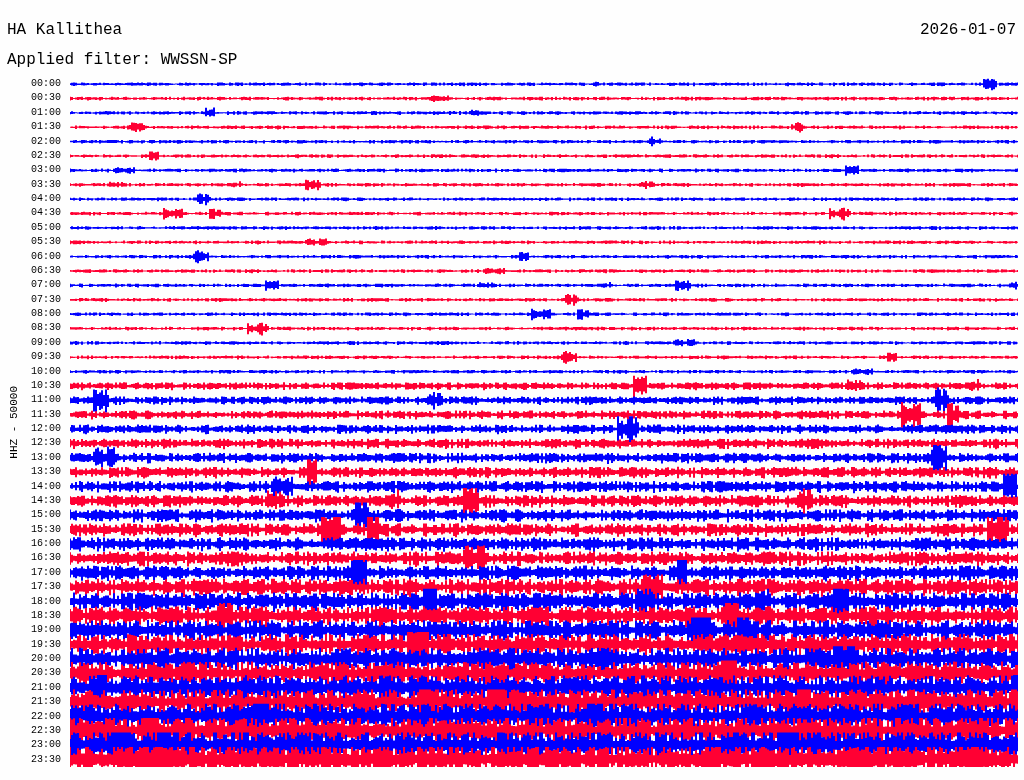 The image size is (1024, 780). Describe the element at coordinates (46, 314) in the screenshot. I see `time-label: 08:00` at that location.